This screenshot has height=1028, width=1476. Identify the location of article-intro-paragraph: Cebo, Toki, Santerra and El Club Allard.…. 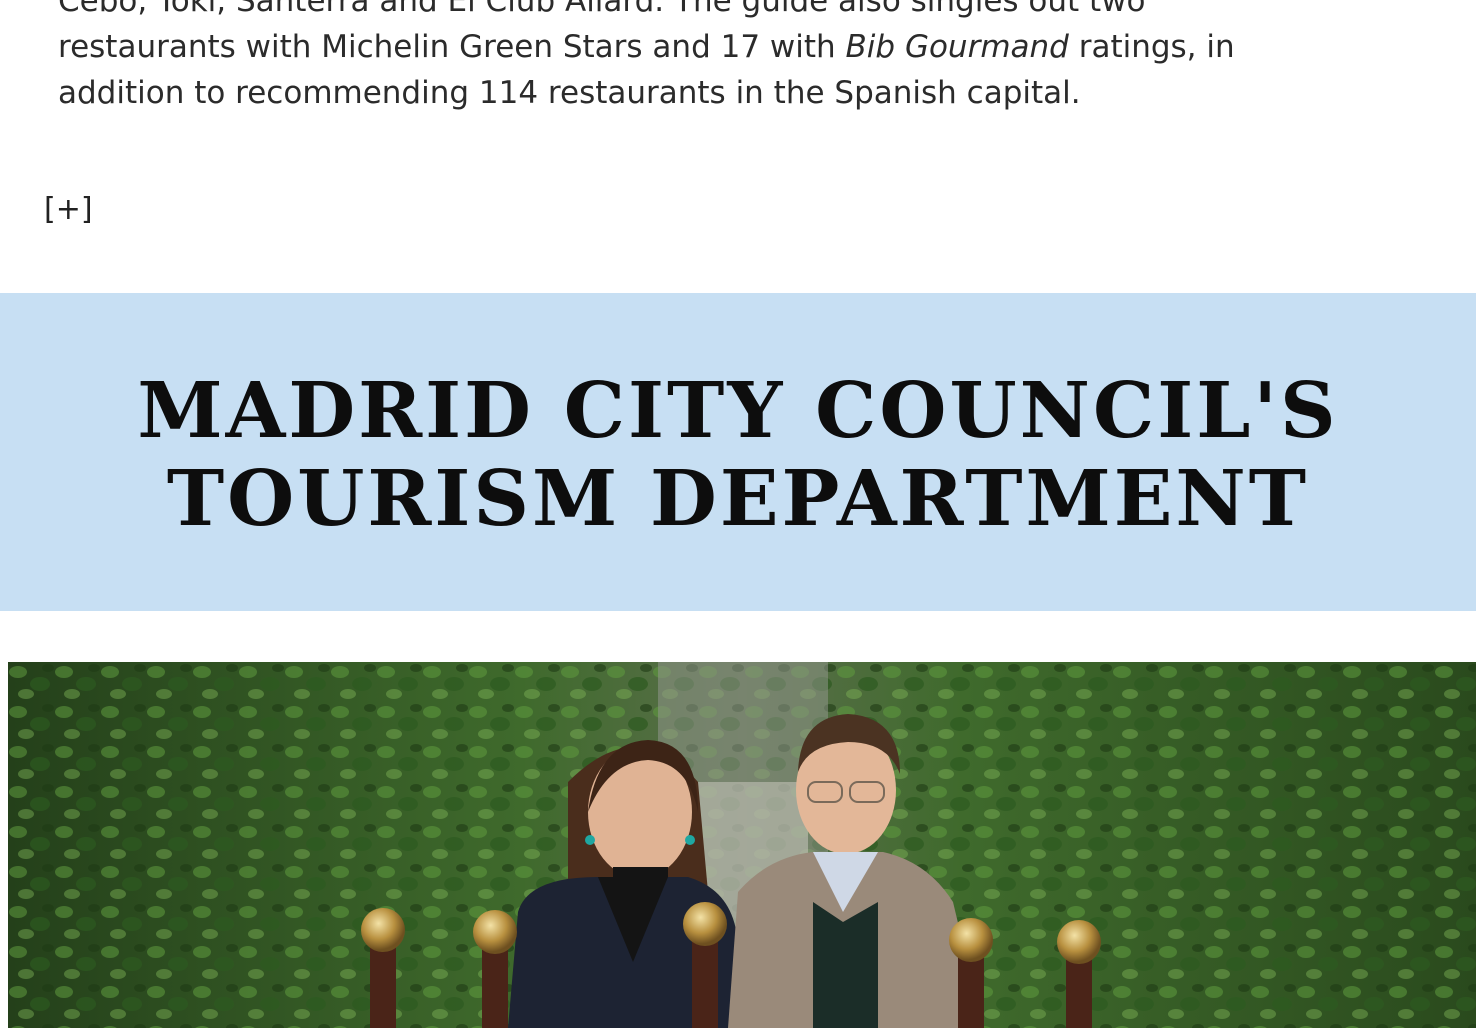
(758, 58).